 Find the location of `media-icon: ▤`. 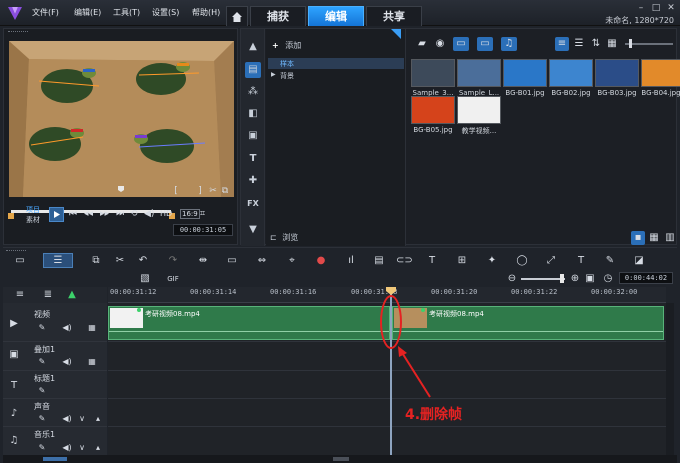

media-icon: ▤ is located at coordinates (253, 70).